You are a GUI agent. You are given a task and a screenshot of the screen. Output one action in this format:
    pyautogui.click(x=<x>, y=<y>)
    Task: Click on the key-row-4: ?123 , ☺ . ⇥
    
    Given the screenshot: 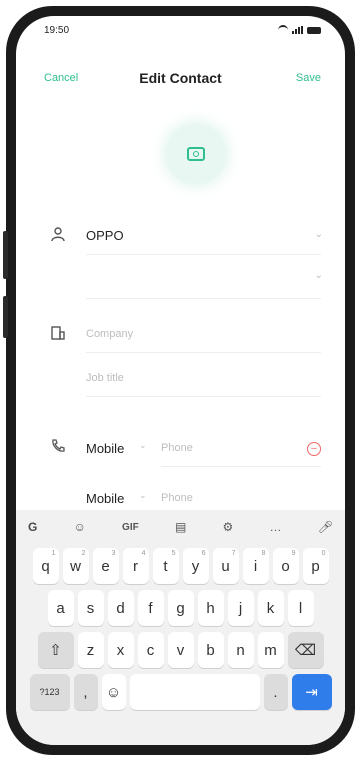 What is the action you would take?
    pyautogui.click(x=180, y=692)
    